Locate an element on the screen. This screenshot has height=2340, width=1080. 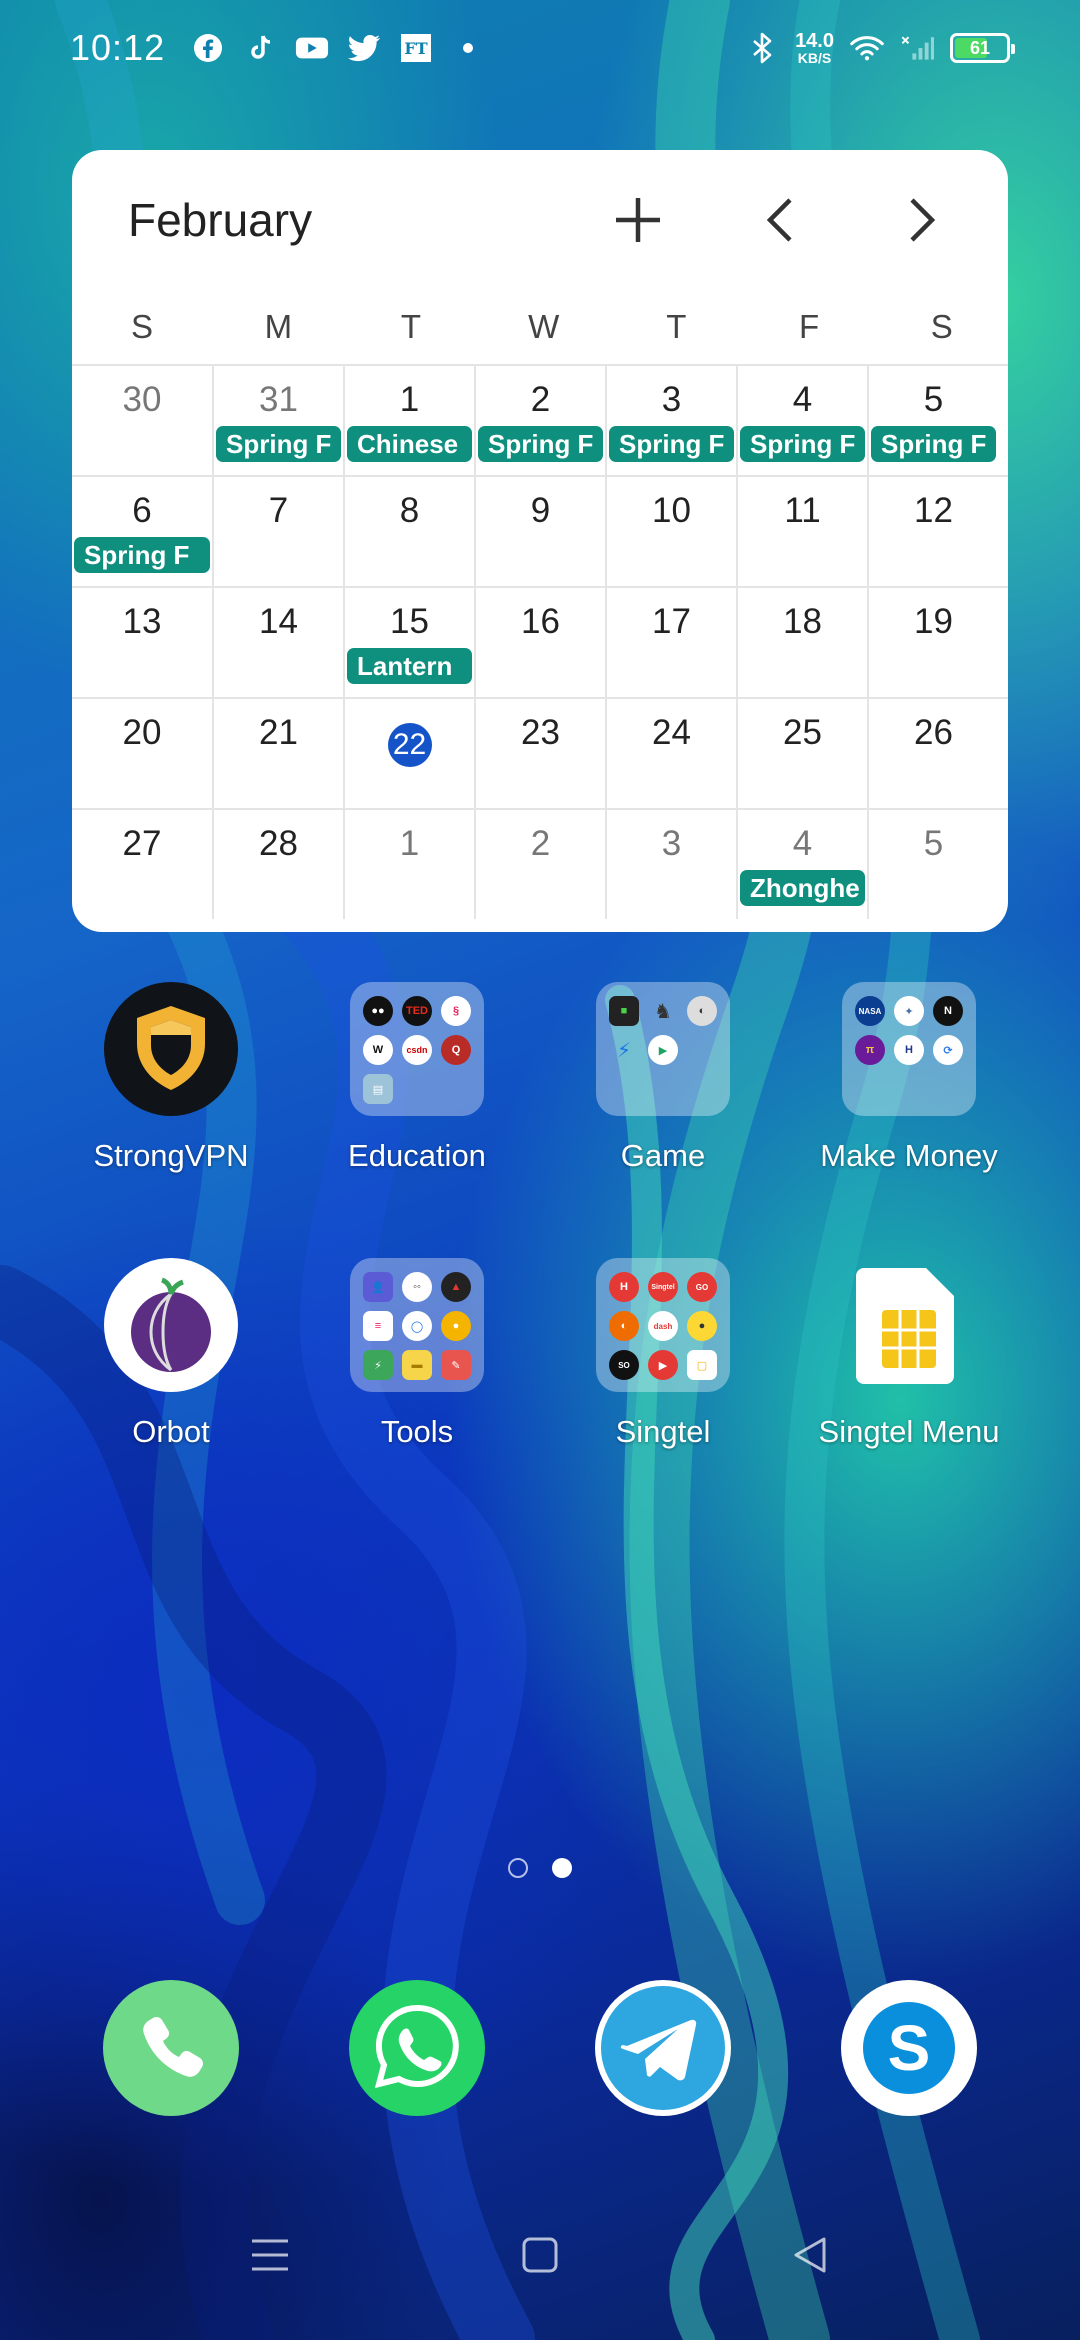
reader-icon: ▤ is located at coordinates (378, 1089).